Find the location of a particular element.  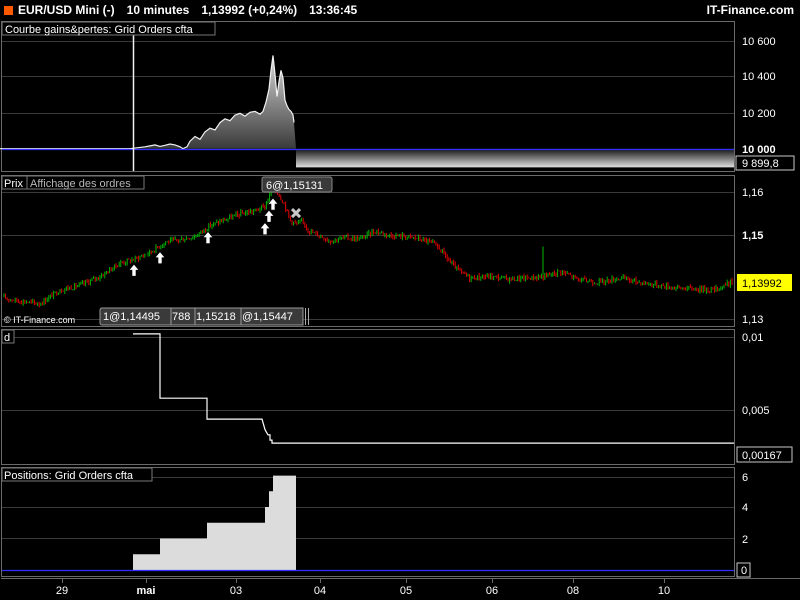

positions-tick-6: 6 is located at coordinates (745, 478).